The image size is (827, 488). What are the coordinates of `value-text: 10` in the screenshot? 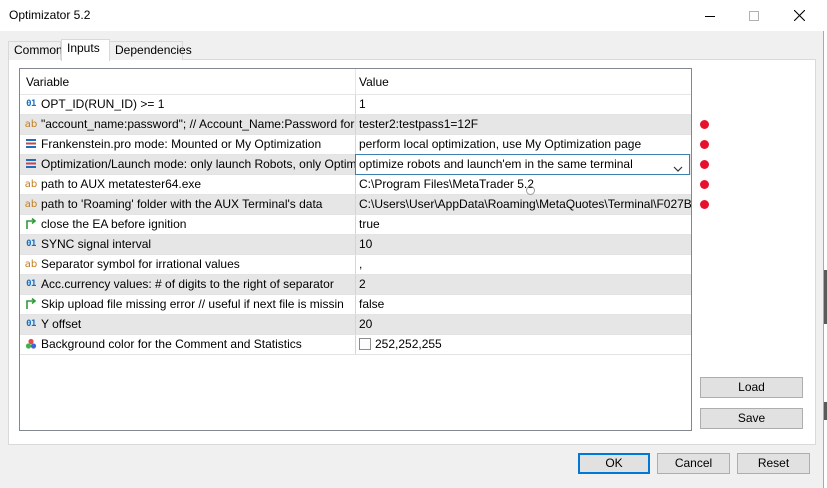 It's located at (366, 244).